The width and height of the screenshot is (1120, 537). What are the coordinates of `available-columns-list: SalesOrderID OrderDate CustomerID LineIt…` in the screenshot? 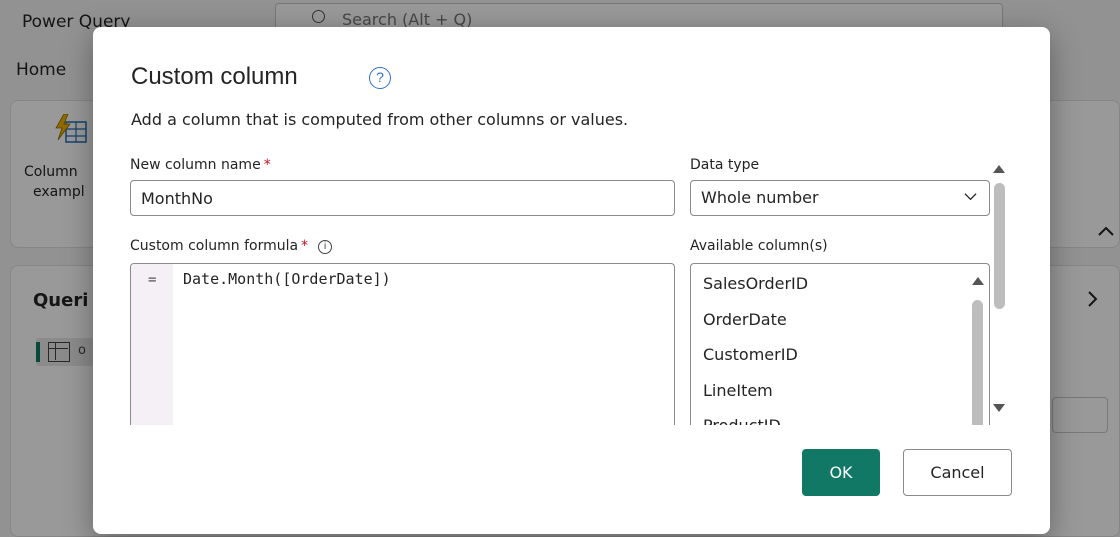 It's located at (840, 344).